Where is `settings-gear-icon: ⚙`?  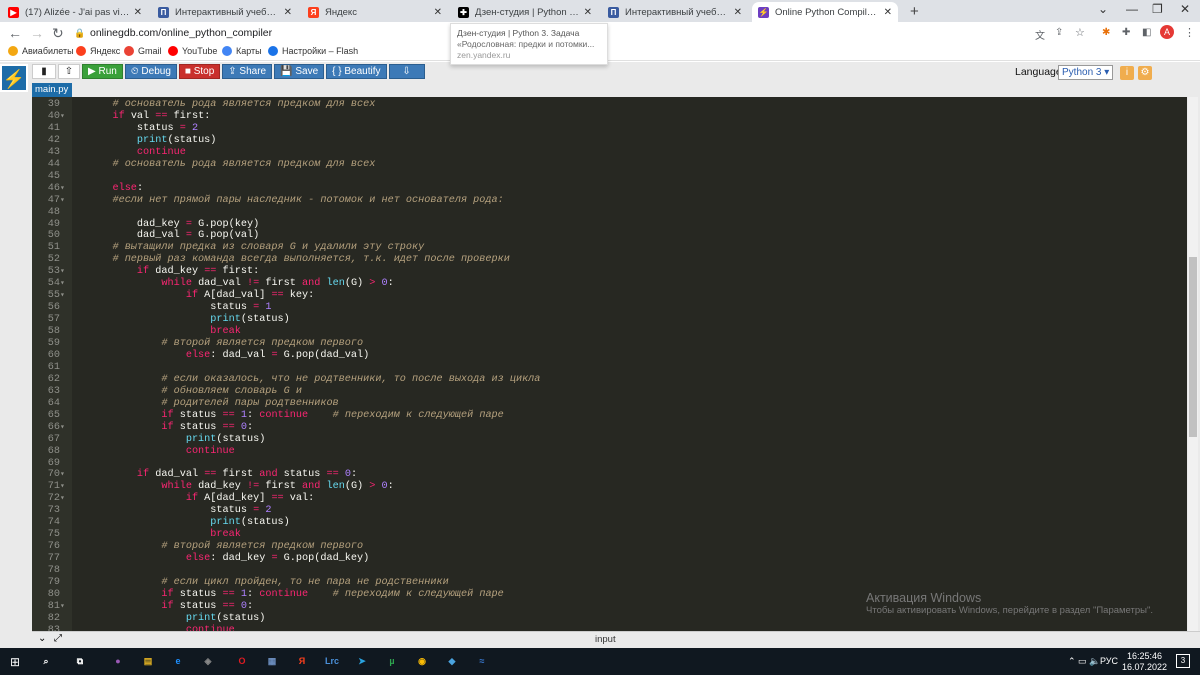
settings-gear-icon: ⚙ is located at coordinates (1145, 73).